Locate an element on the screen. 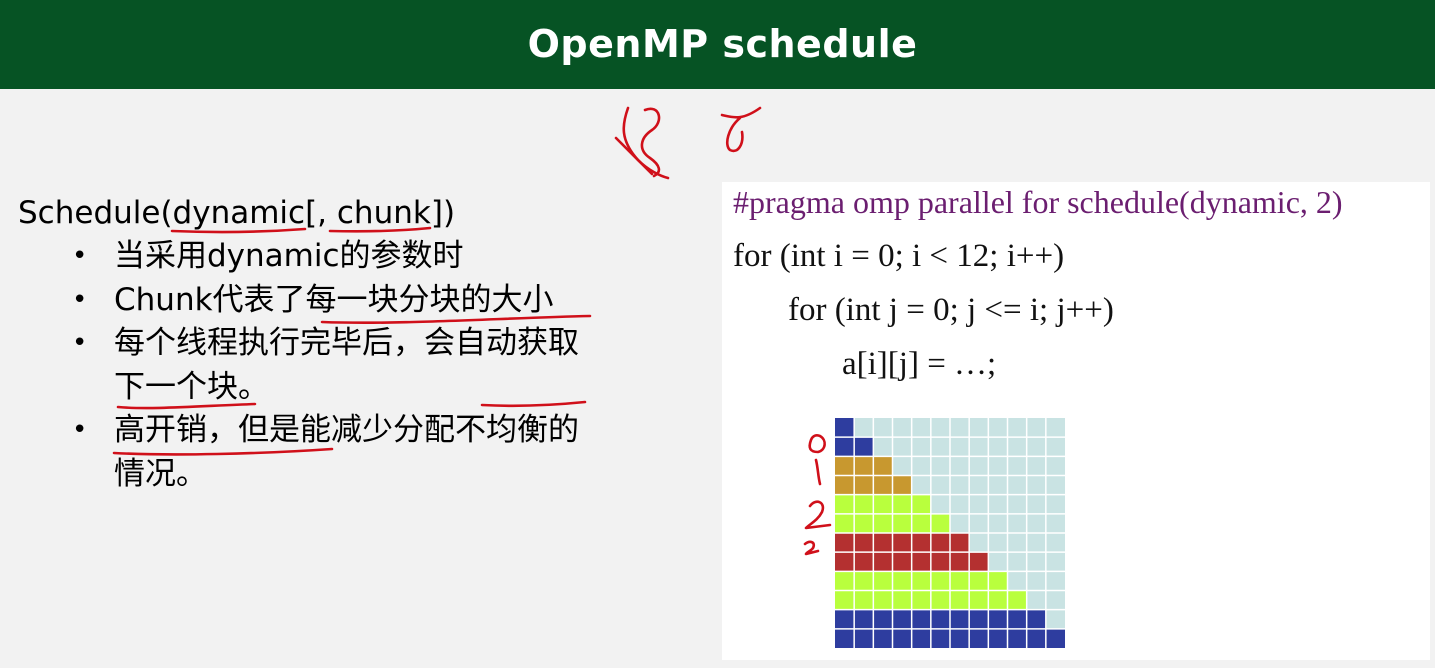 This screenshot has width=1435, height=668. bullet-text: 执行完毕后， is located at coordinates (331, 343).